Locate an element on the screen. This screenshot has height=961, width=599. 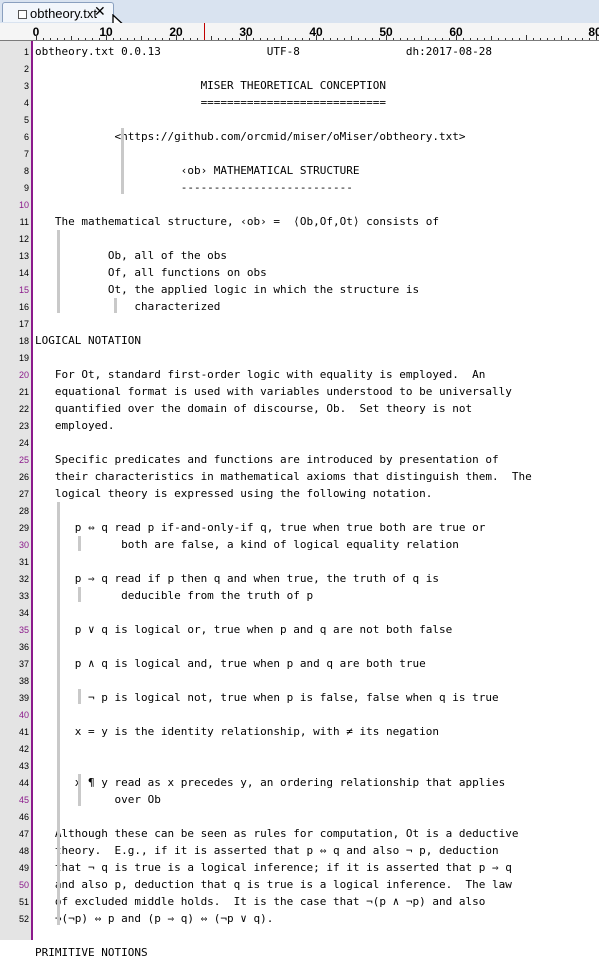
line-number: 40 is located at coordinates (23, 715).